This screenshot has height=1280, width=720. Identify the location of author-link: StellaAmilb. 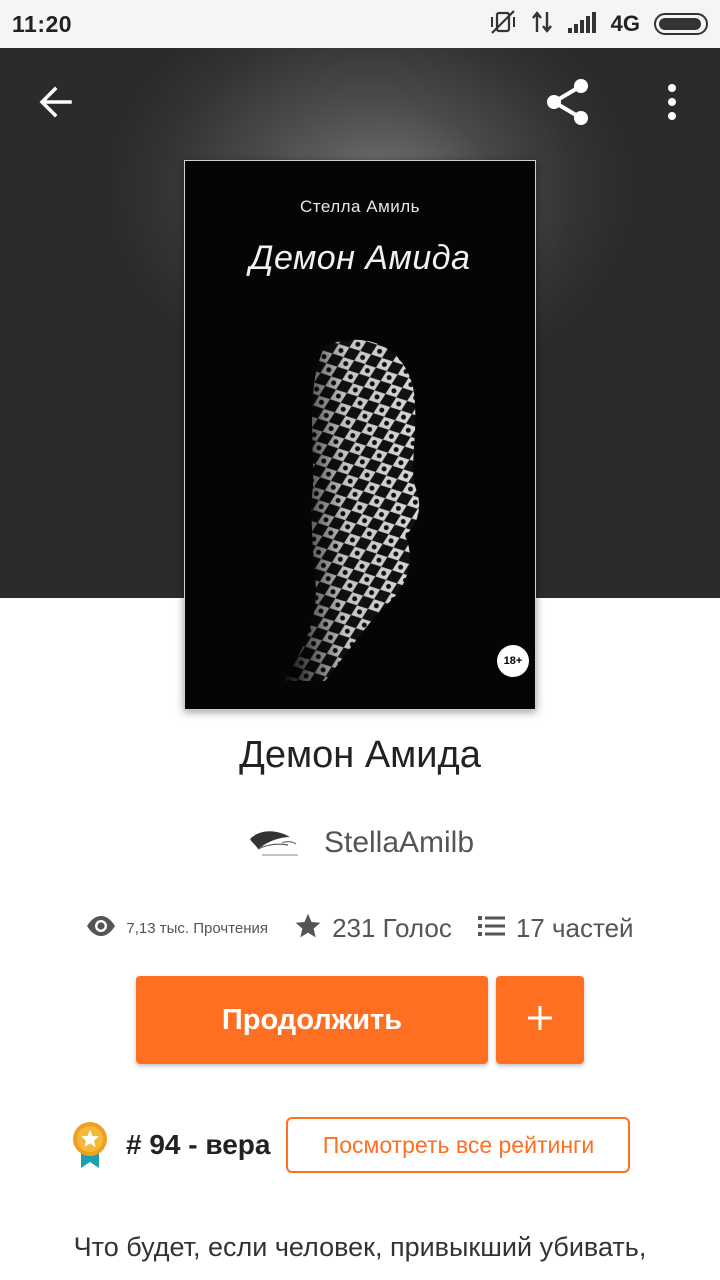
(360, 843).